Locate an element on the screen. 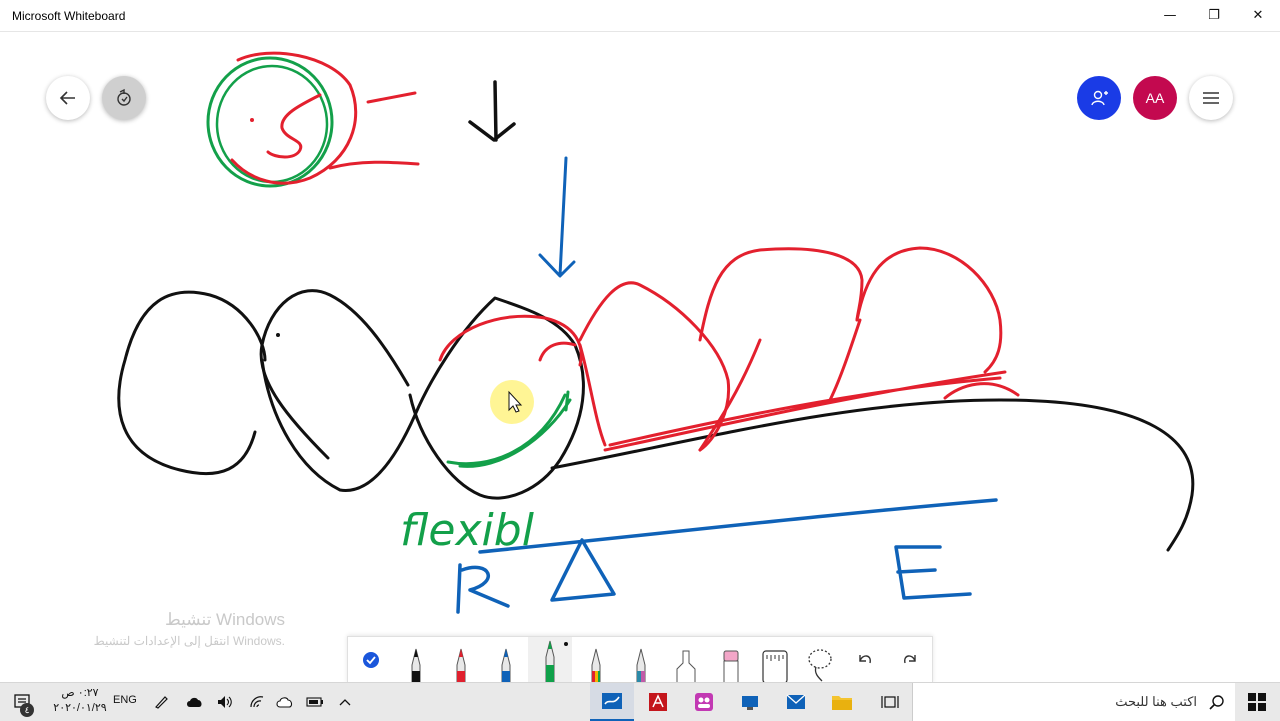  monitor-app-icon is located at coordinates (750, 703).